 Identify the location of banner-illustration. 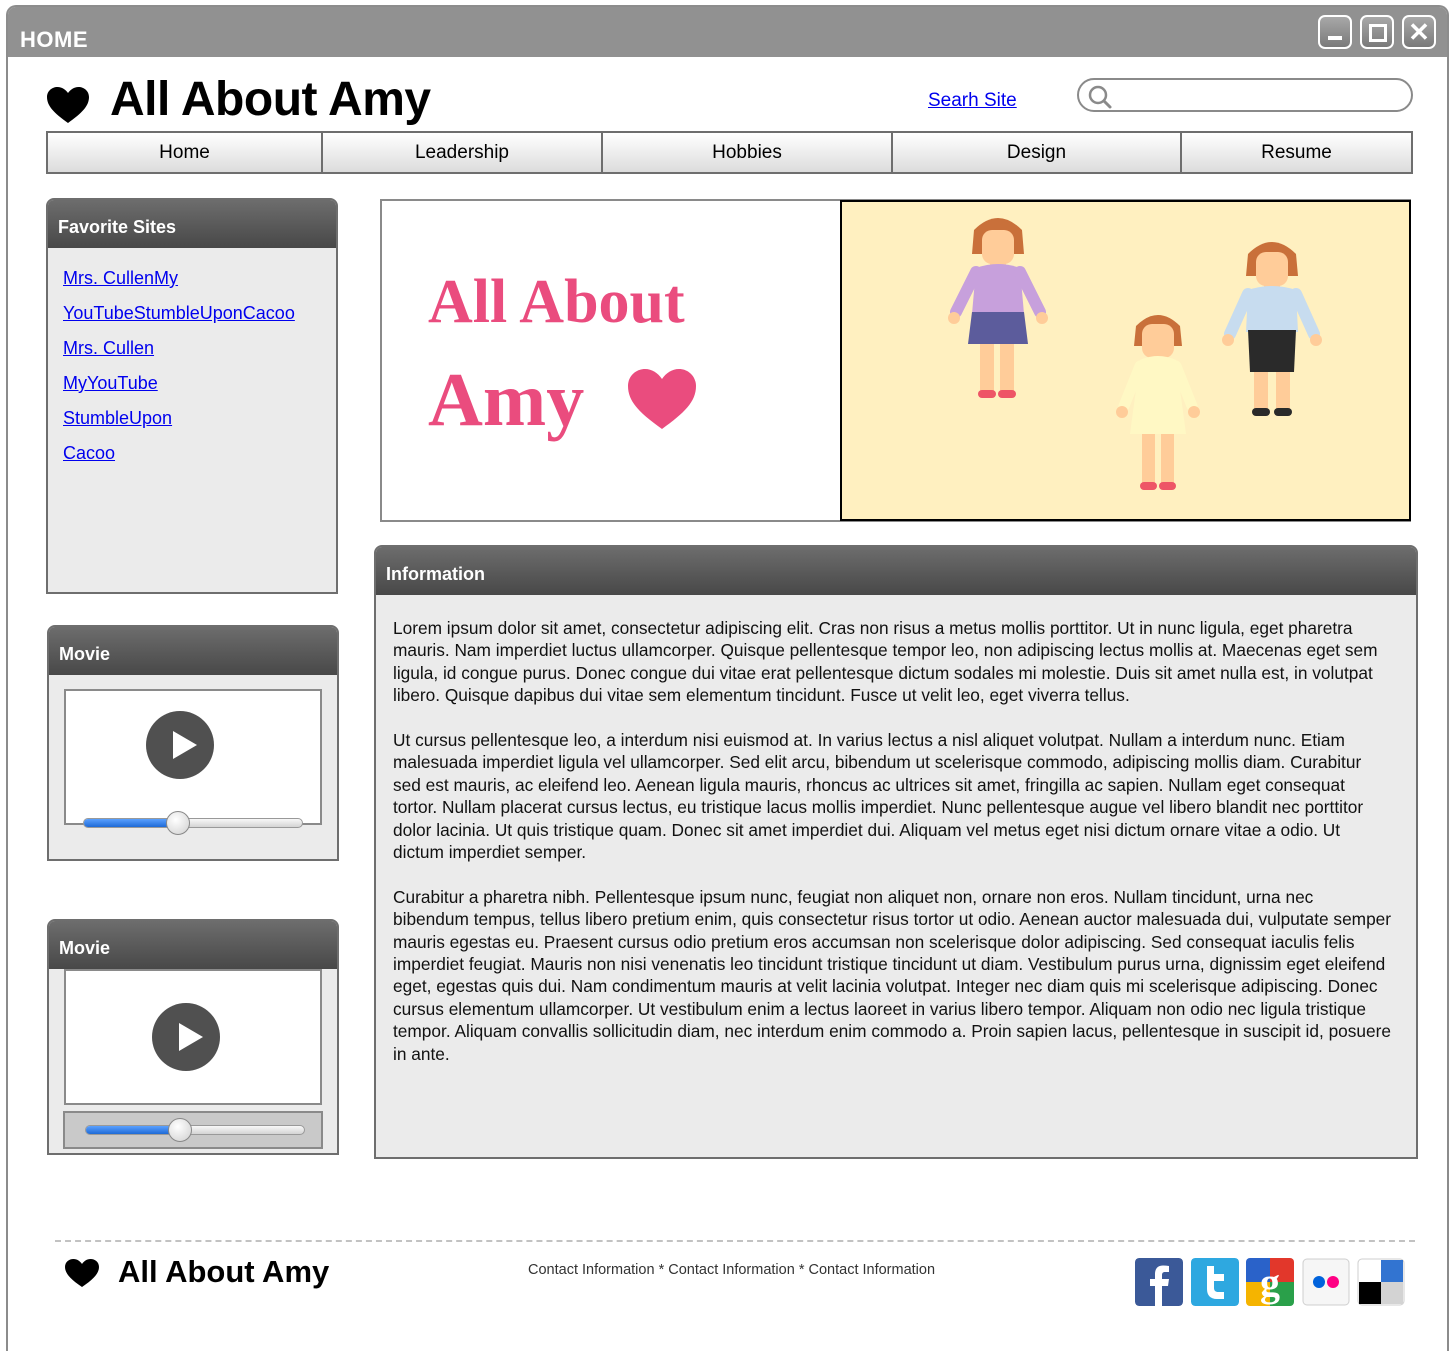
(1125, 360).